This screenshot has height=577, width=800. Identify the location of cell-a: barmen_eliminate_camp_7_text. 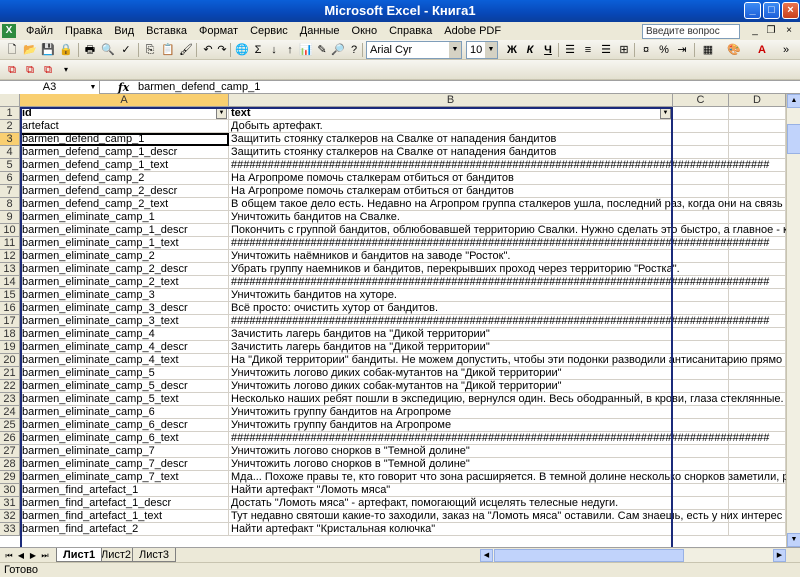
(124, 477).